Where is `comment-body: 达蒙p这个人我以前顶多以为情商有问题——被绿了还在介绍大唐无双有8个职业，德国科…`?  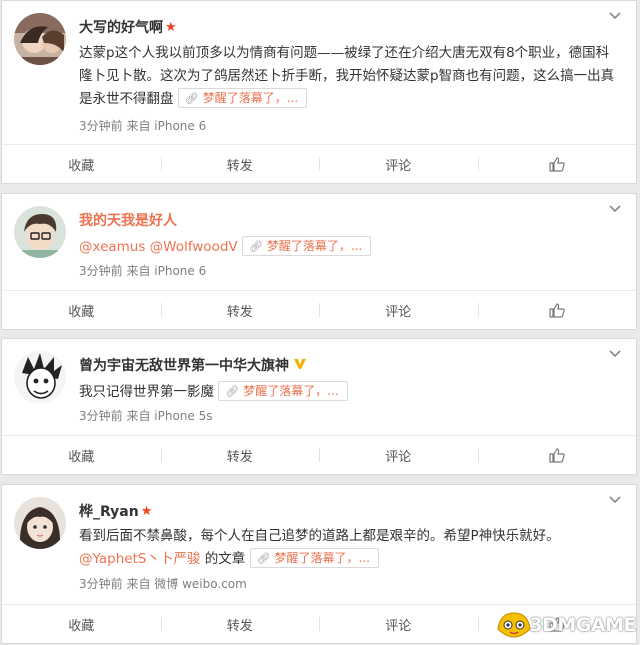 comment-body: 达蒙p这个人我以前顶多以为情商有问题——被绿了还在介绍大唐无双有8个职业，德国科… is located at coordinates (347, 76).